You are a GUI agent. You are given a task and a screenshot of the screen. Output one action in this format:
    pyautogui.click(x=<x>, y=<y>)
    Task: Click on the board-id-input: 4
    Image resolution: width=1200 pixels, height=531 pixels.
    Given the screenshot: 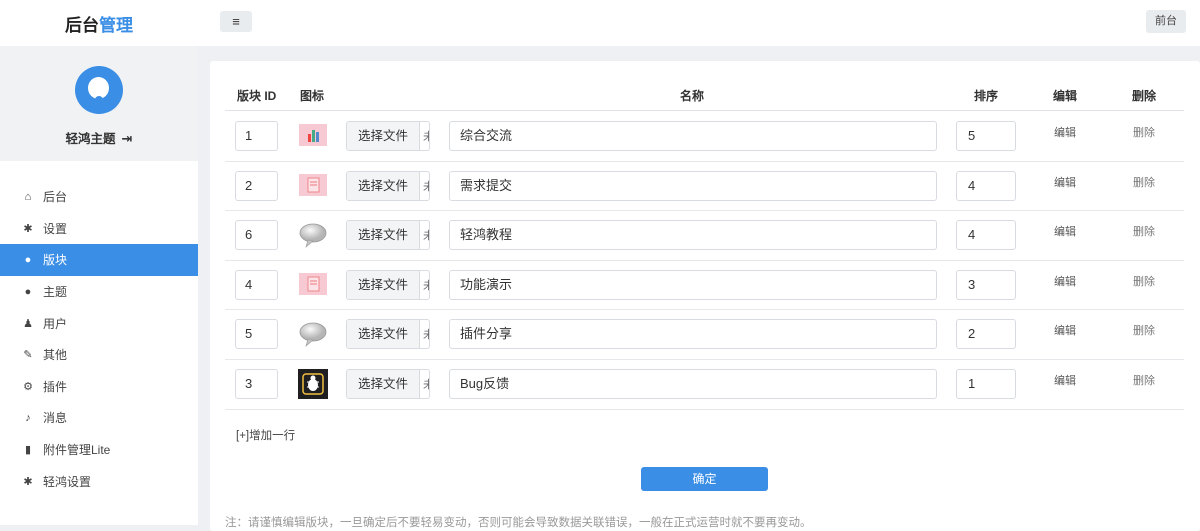 What is the action you would take?
    pyautogui.click(x=256, y=284)
    